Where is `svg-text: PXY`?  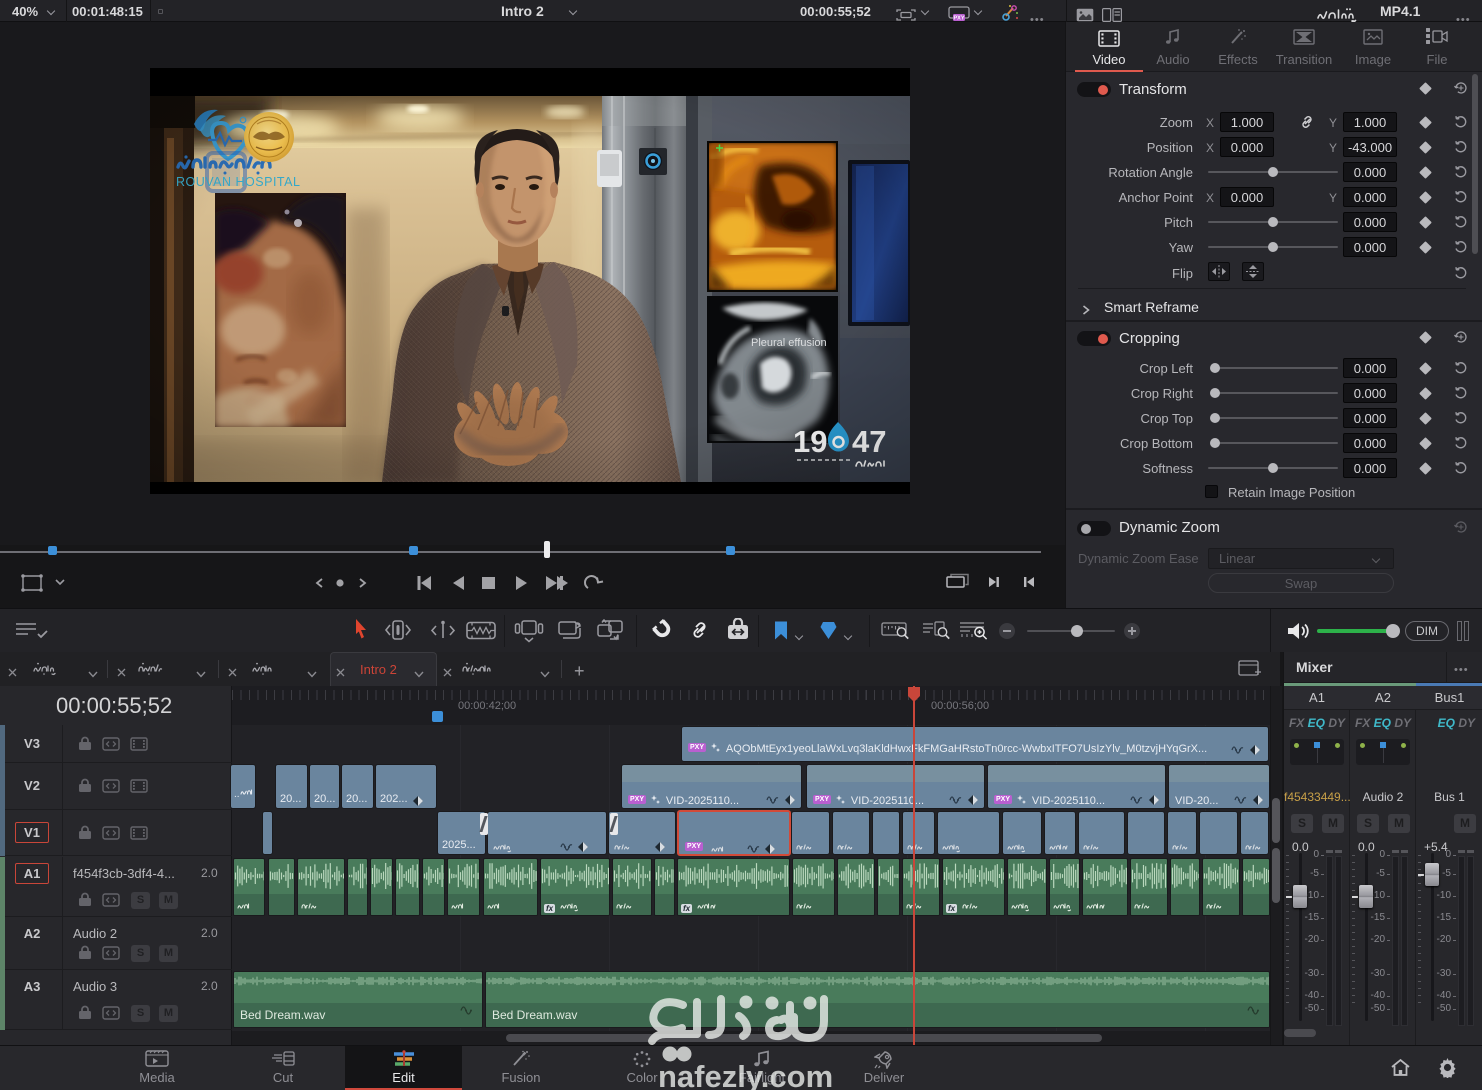 svg-text: PXY is located at coordinates (958, 19).